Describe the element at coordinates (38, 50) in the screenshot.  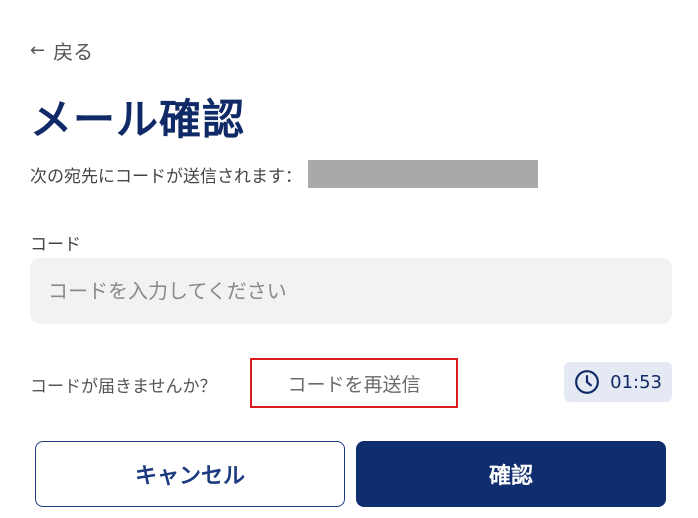
I see `arrow-left-icon: ←` at that location.